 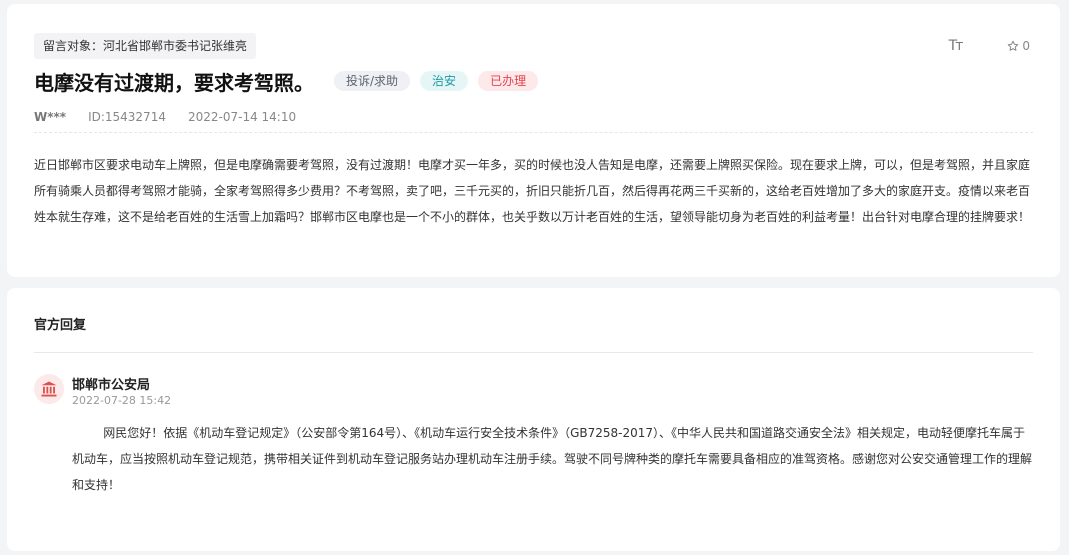 I want to click on reply-time: 2022-07-28 15:42, so click(x=122, y=400).